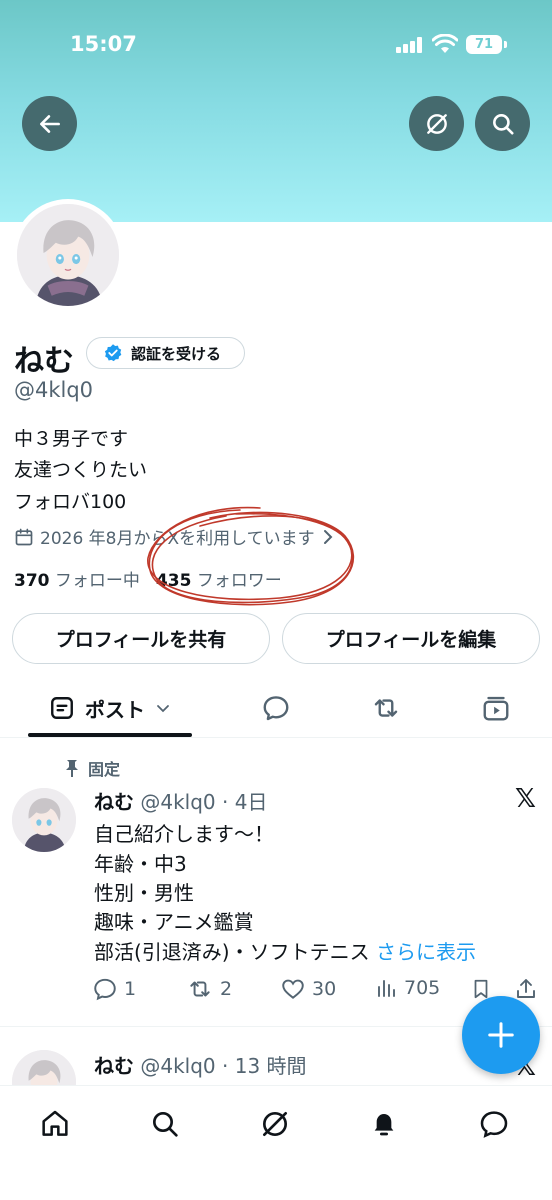 This screenshot has height=1200, width=552. Describe the element at coordinates (386, 988) in the screenshot. I see `analytics-icon` at that location.